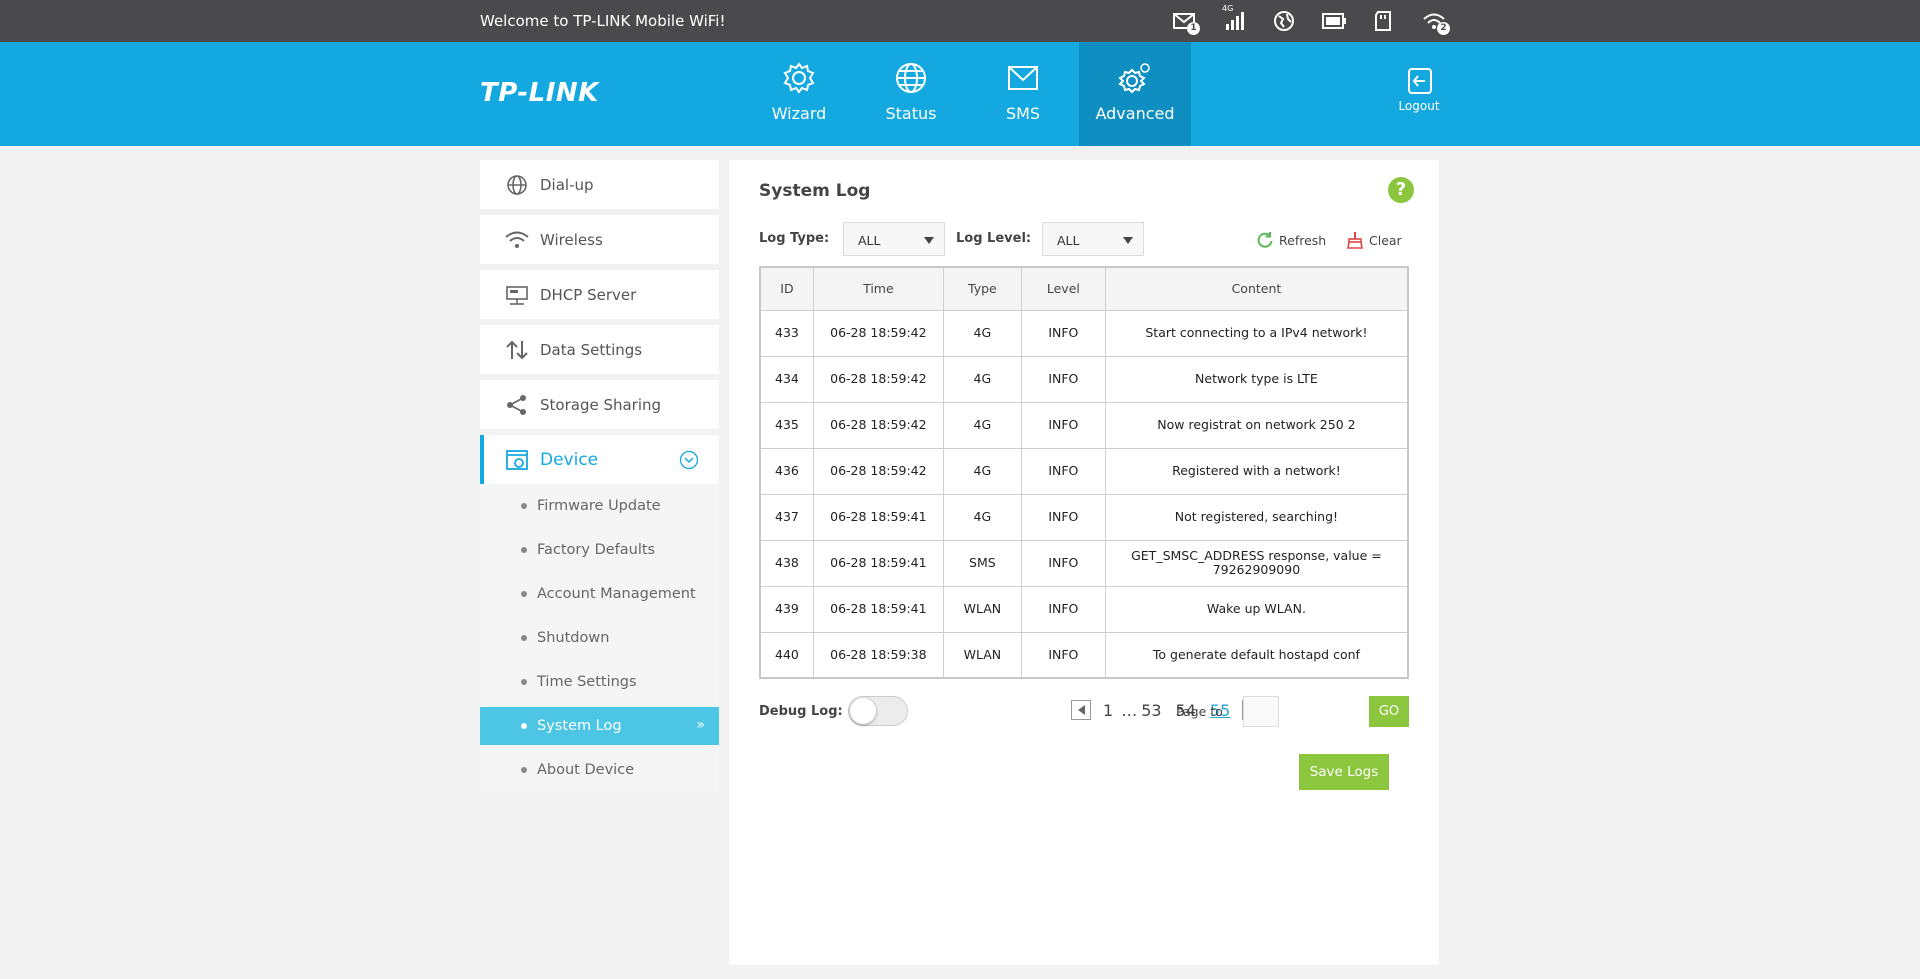 This screenshot has height=979, width=1920. What do you see at coordinates (994, 238) in the screenshot?
I see `log-level-label: Log Level:` at bounding box center [994, 238].